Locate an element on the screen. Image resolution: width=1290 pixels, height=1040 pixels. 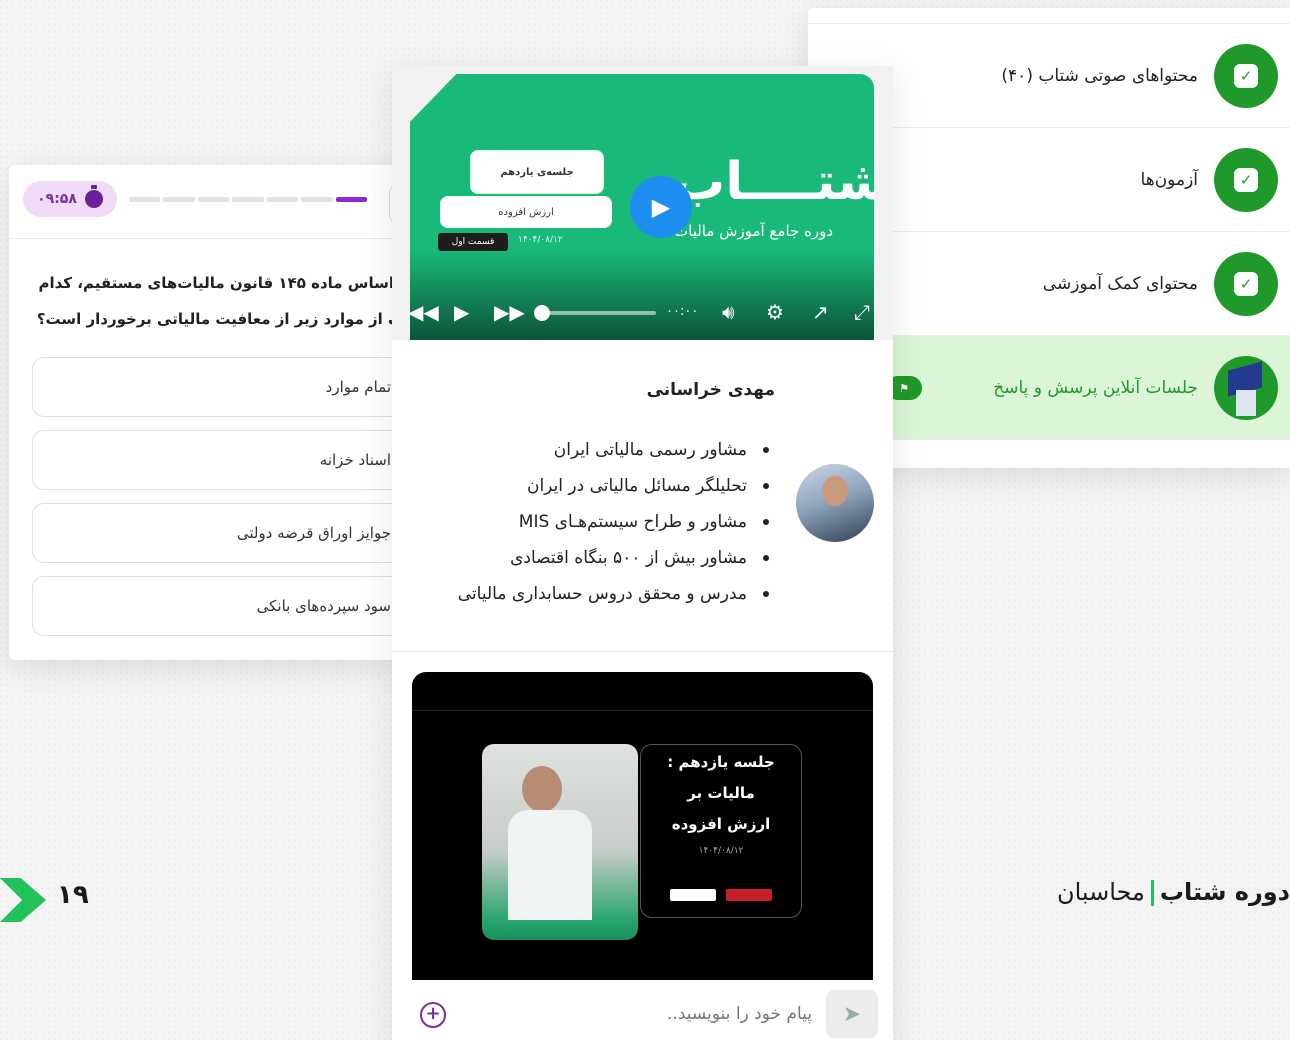
settings-icon: ⚙ is located at coordinates (775, 312).